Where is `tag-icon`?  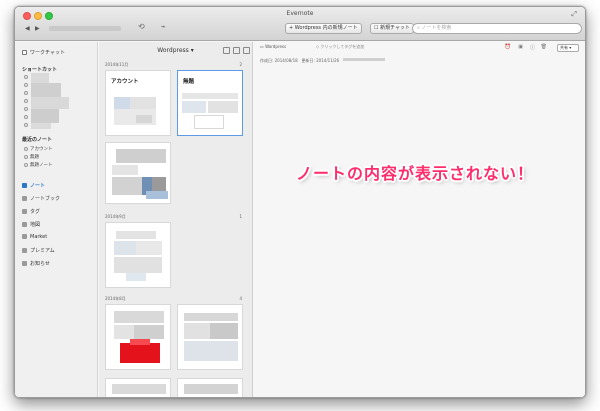 tag-icon is located at coordinates (24, 211).